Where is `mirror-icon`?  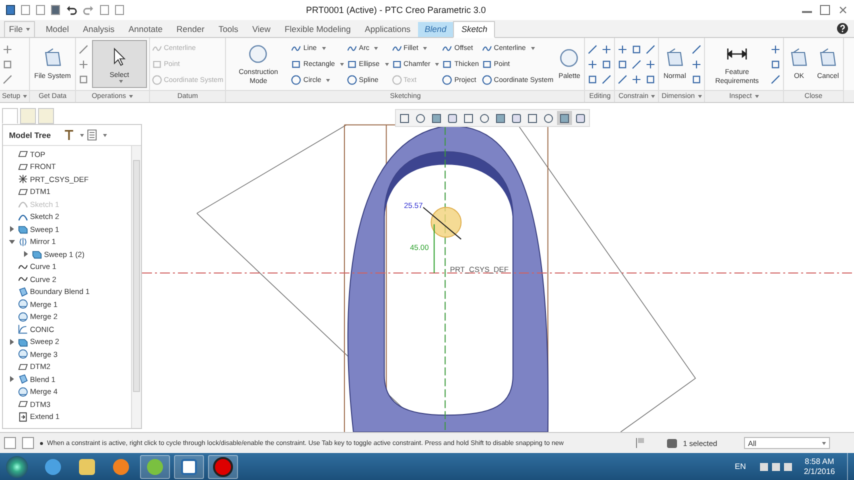
mirror-icon is located at coordinates (23, 241).